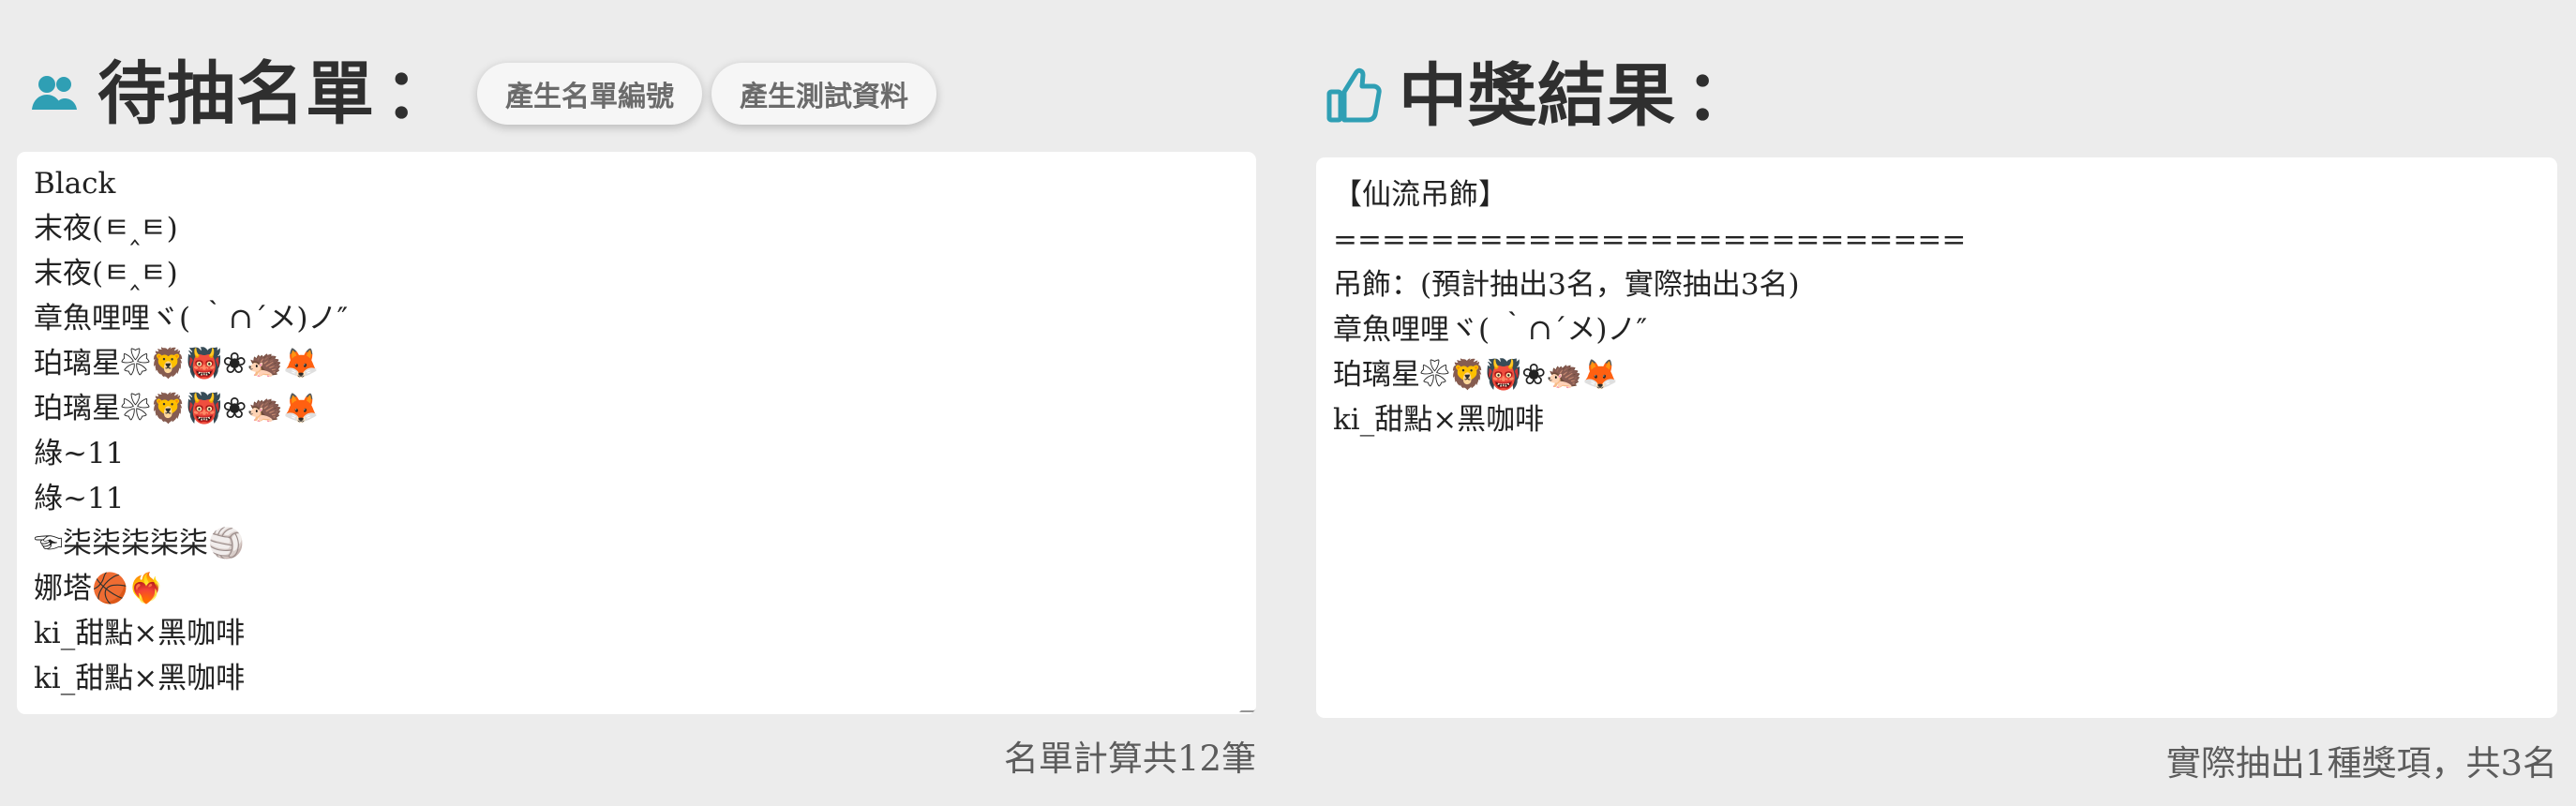  Describe the element at coordinates (418, 93) in the screenshot. I see `pending-list-title-colon: ：` at that location.